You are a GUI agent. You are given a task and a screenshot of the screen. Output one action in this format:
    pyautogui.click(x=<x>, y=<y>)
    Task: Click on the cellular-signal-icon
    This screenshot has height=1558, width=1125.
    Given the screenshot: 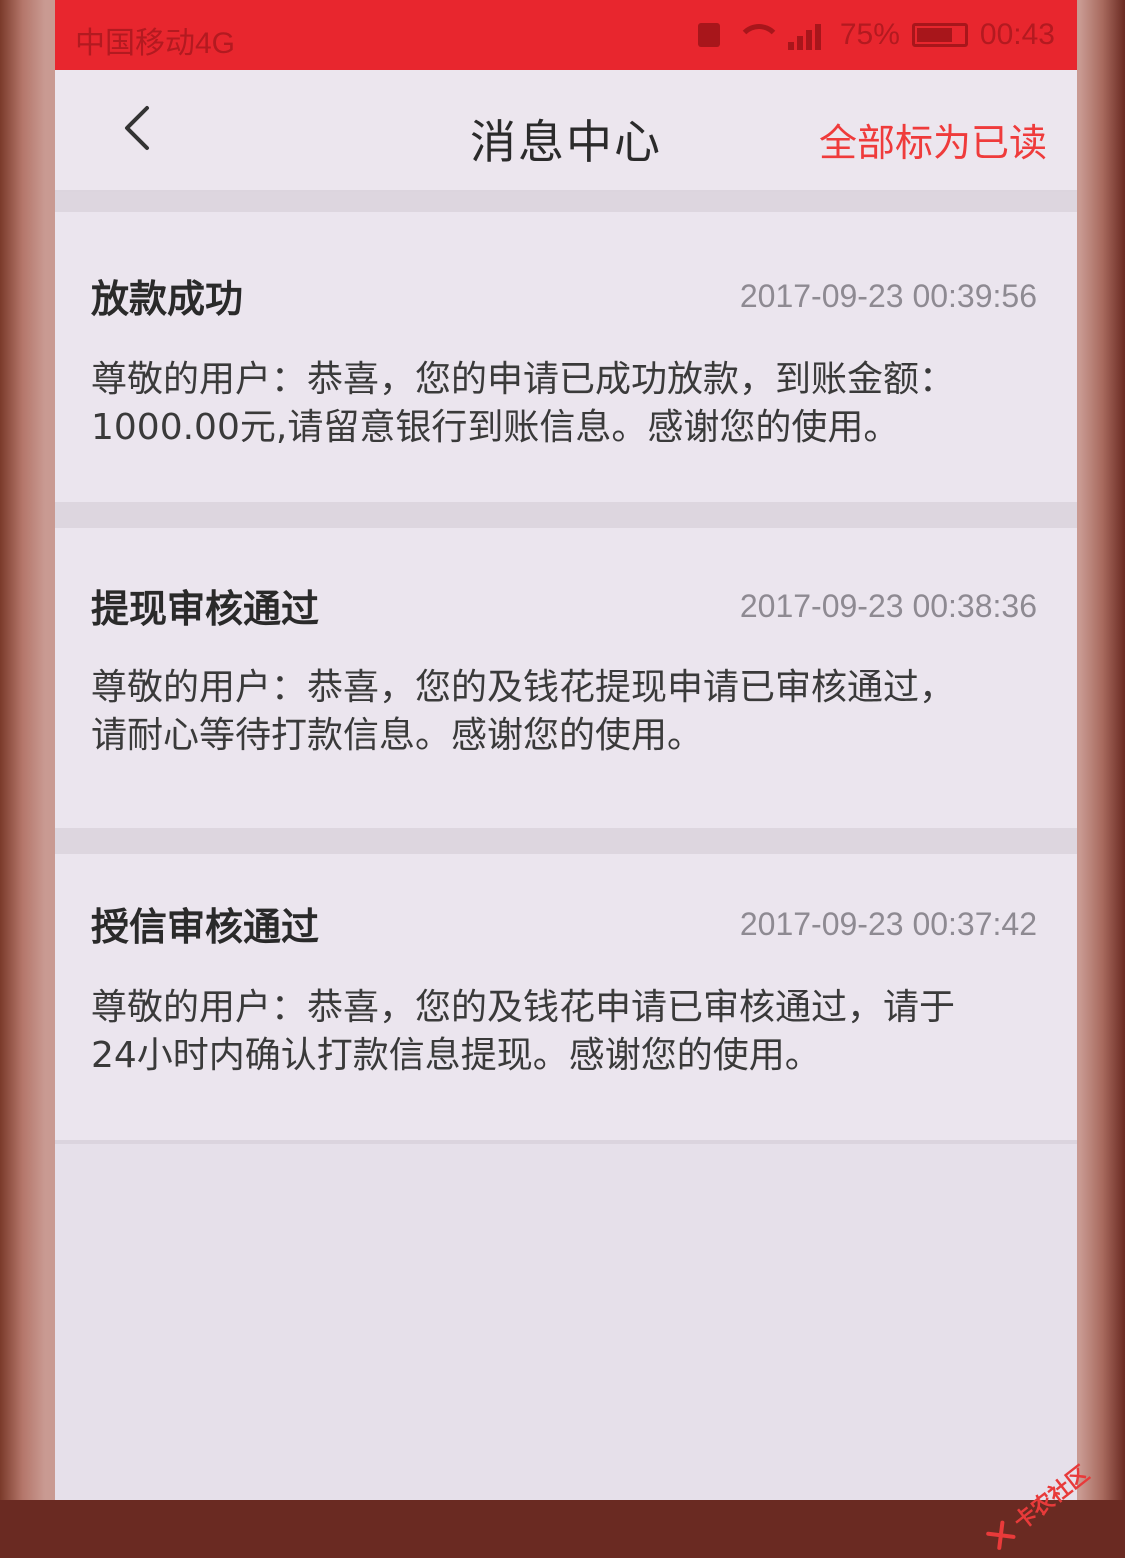 What is the action you would take?
    pyautogui.click(x=807, y=35)
    